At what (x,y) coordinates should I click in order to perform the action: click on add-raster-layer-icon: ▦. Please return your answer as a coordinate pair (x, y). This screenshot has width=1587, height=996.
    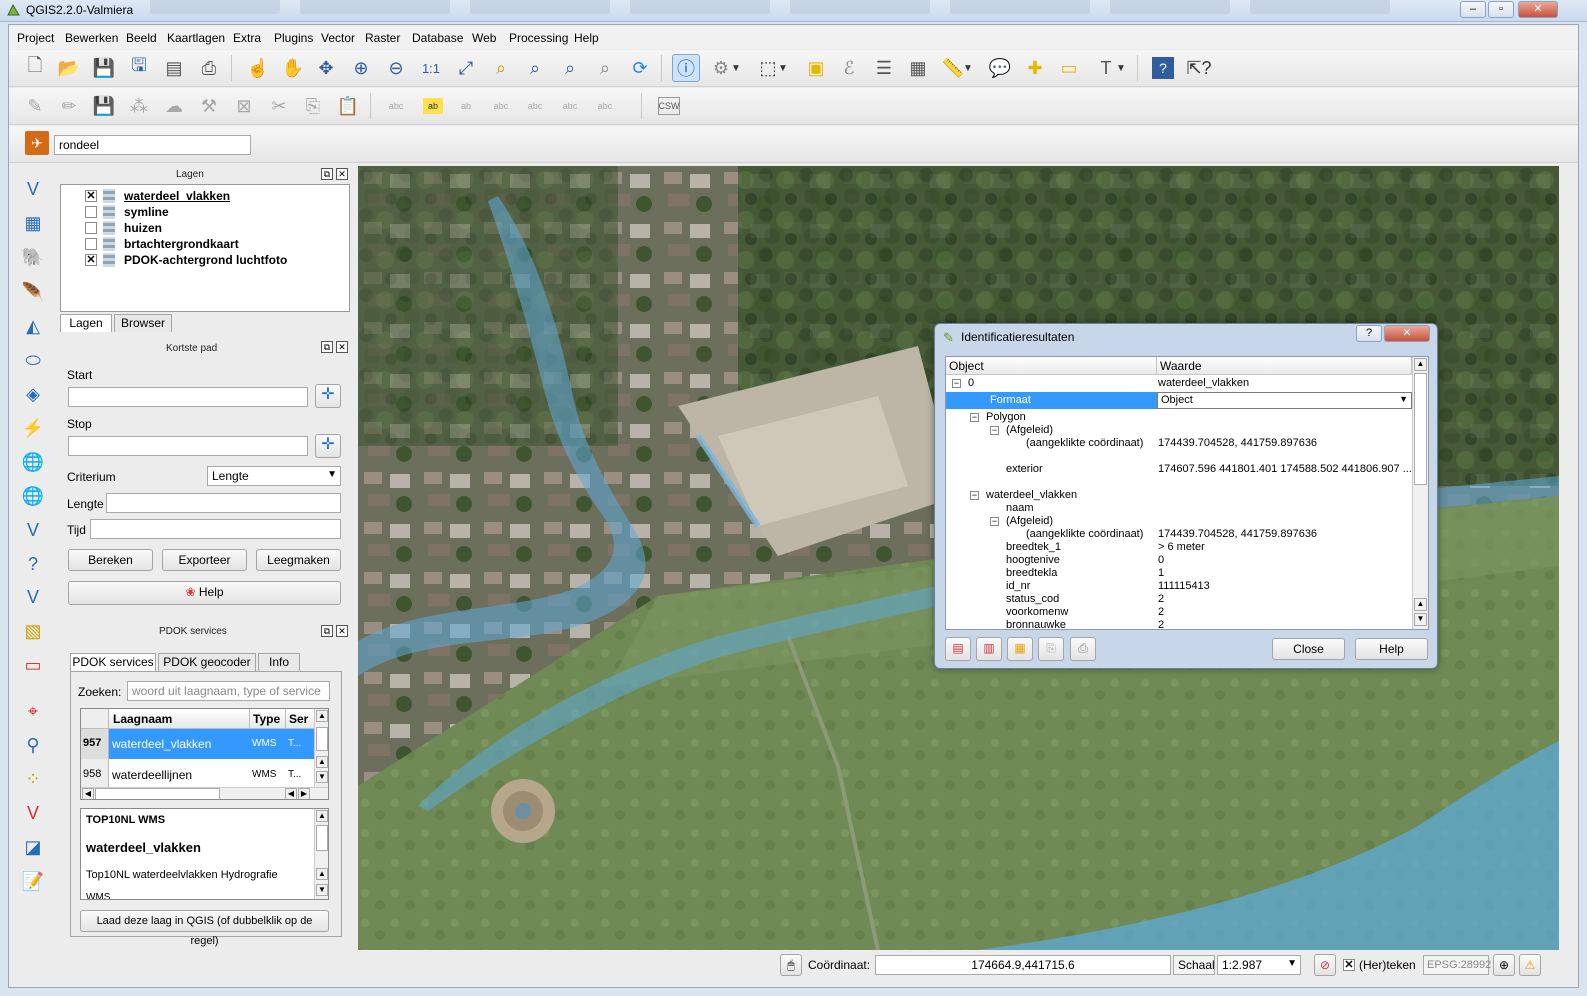
    Looking at the image, I should click on (33, 223).